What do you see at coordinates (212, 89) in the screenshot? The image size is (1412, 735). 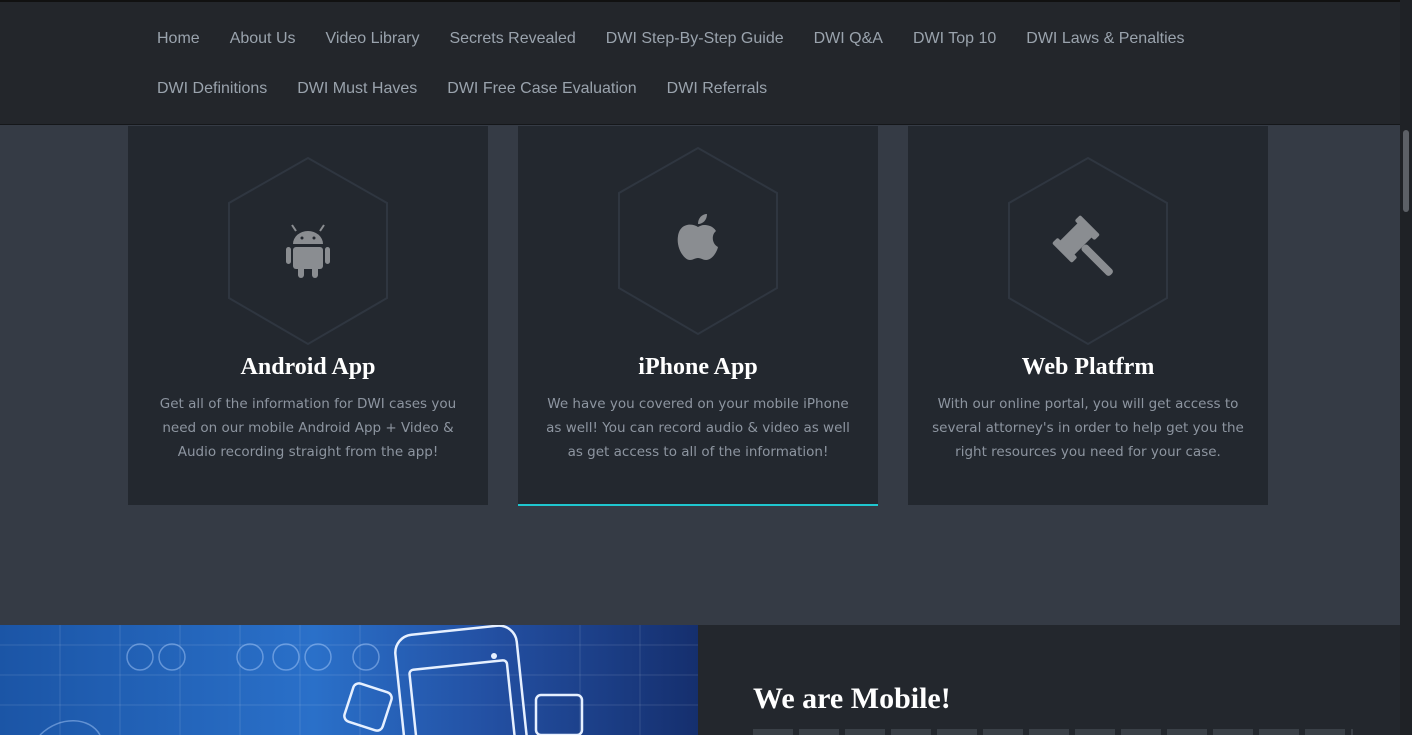 I see `nav-definitions-link: DWI Definitions` at bounding box center [212, 89].